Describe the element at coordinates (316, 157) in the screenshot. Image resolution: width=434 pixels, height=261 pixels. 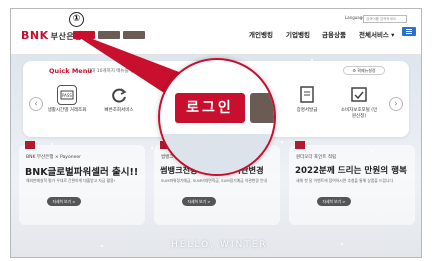
I see `card-small-text: 원더오더 포인트 적립` at that location.